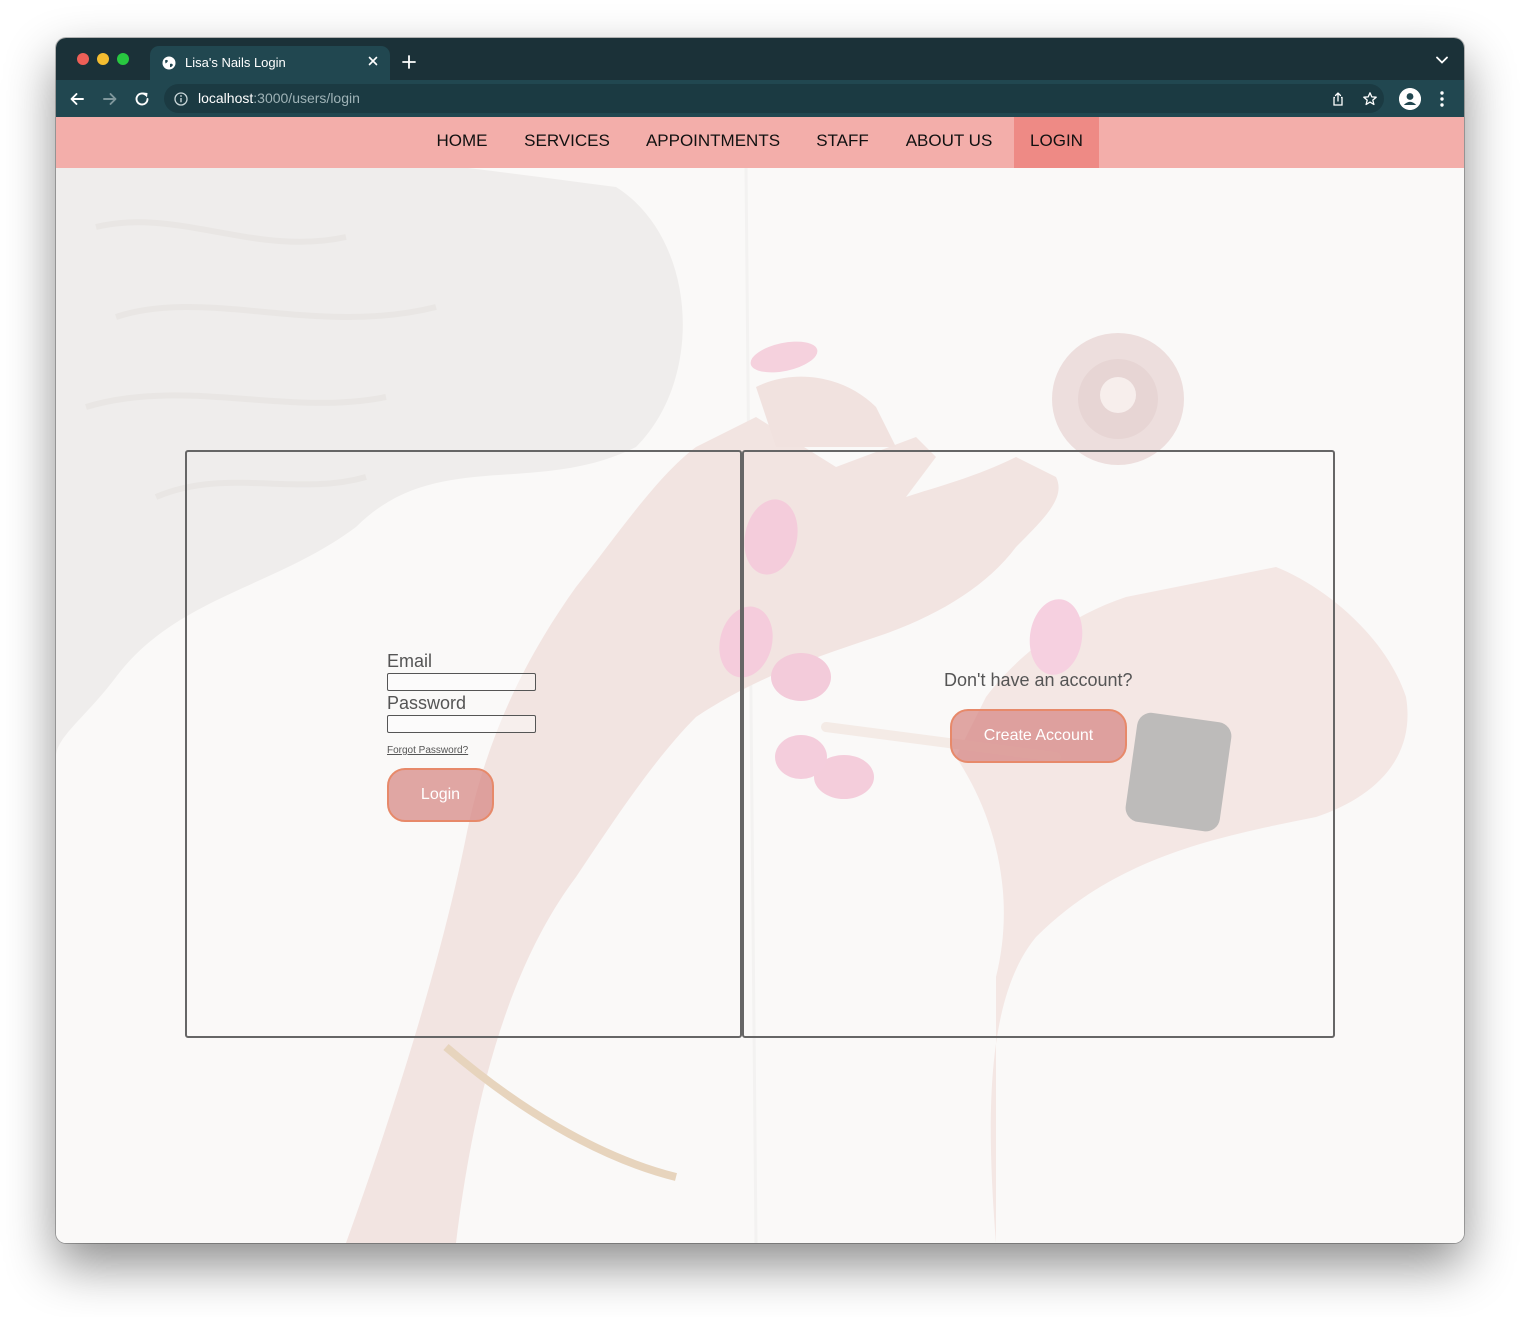 The height and width of the screenshot is (1317, 1520). I want to click on address-bar: localhost:3000/users/login, so click(774, 98).